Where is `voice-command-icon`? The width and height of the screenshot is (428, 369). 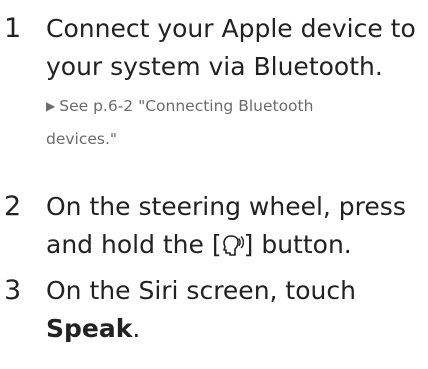
voice-command-icon is located at coordinates (233, 245).